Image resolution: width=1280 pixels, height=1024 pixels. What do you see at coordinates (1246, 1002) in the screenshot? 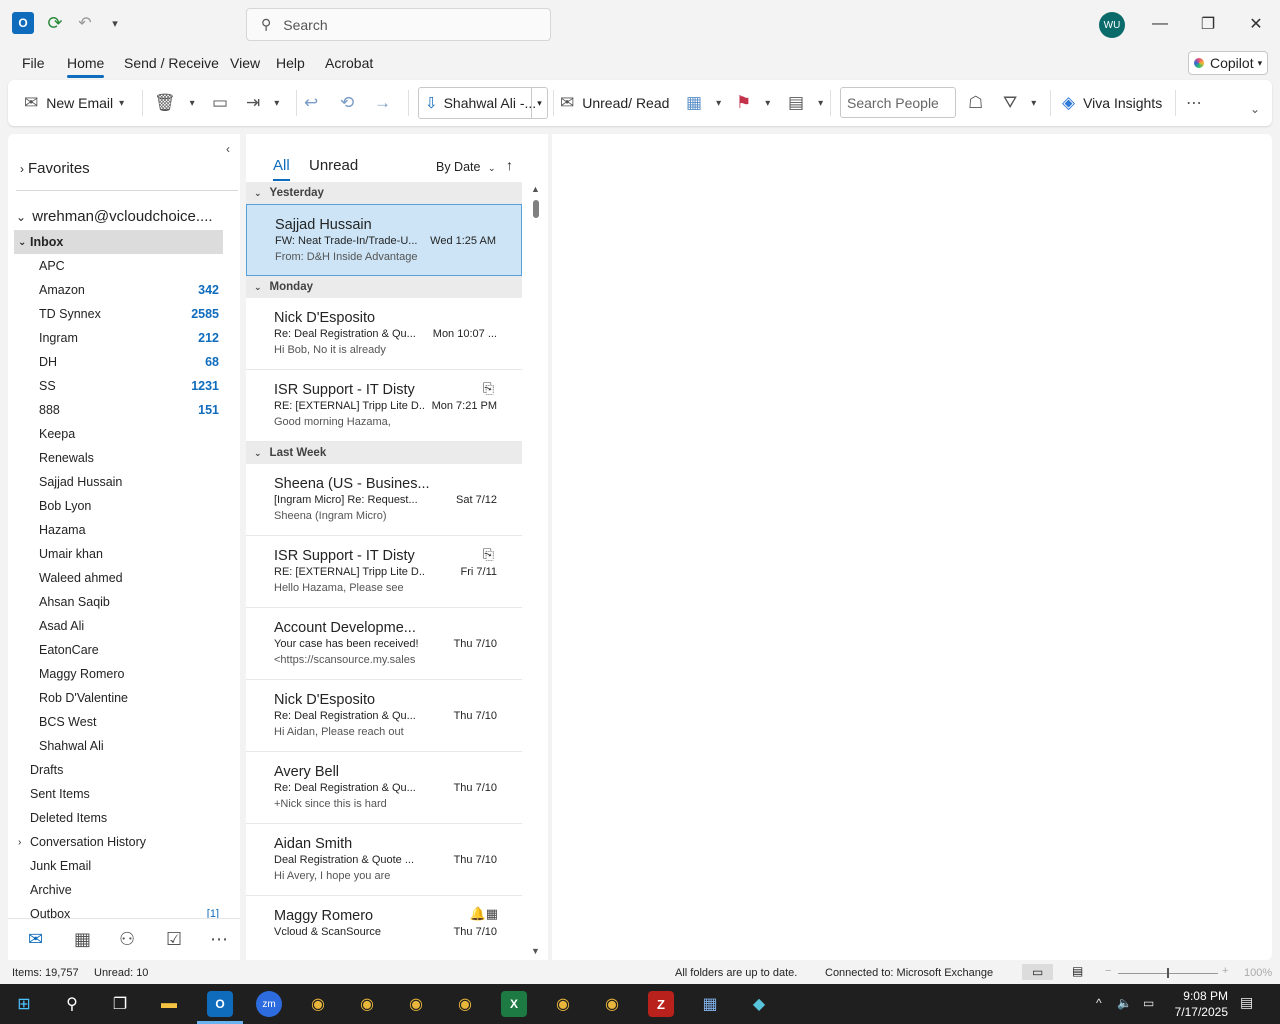
I see `notifications-icon: ▤` at bounding box center [1246, 1002].